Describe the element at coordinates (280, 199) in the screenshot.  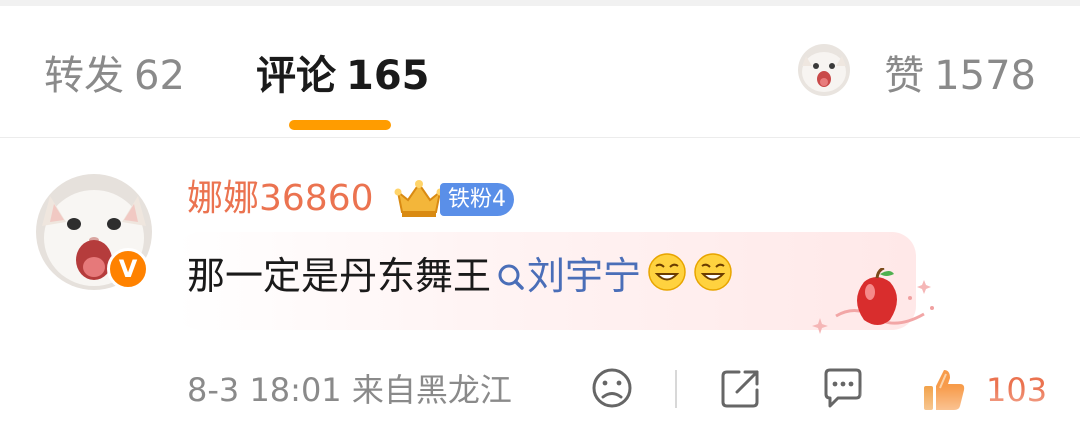
I see `commenter-username: 娜娜36860` at that location.